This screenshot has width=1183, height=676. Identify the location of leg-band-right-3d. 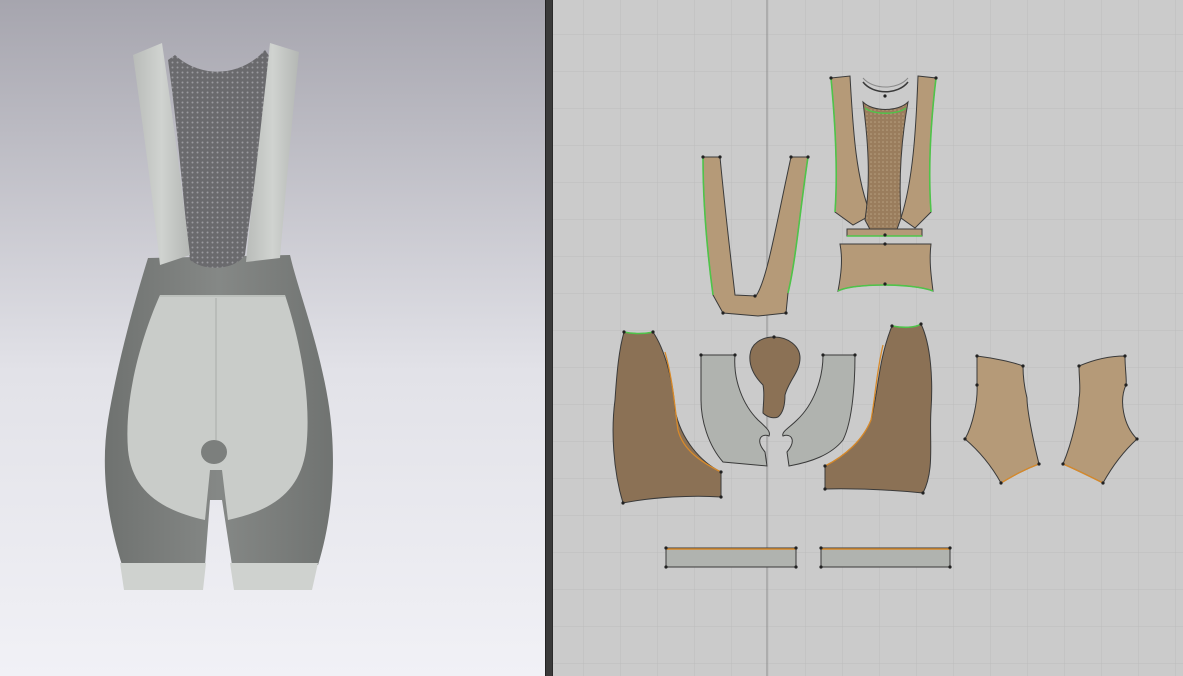
(274, 576).